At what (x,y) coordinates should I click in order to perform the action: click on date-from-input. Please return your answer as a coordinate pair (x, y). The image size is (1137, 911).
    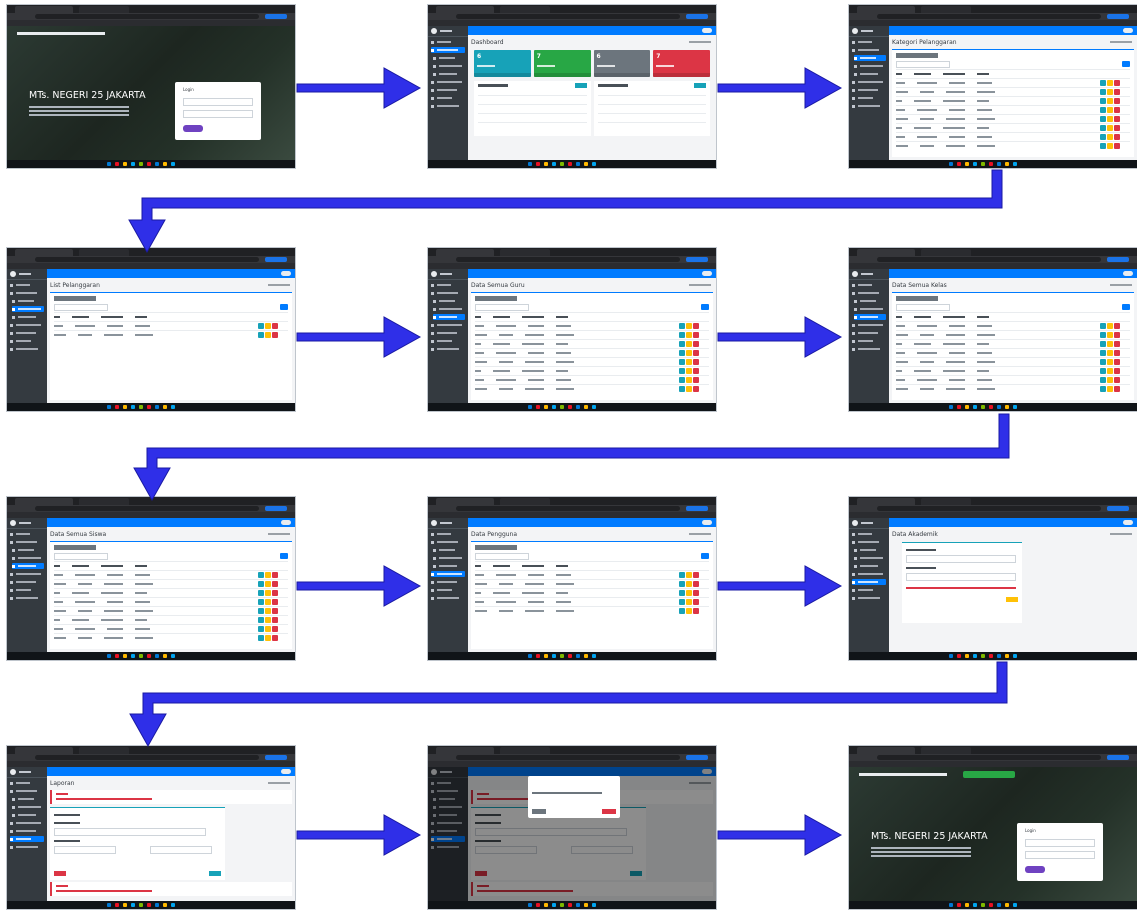
    Looking at the image, I should click on (85, 850).